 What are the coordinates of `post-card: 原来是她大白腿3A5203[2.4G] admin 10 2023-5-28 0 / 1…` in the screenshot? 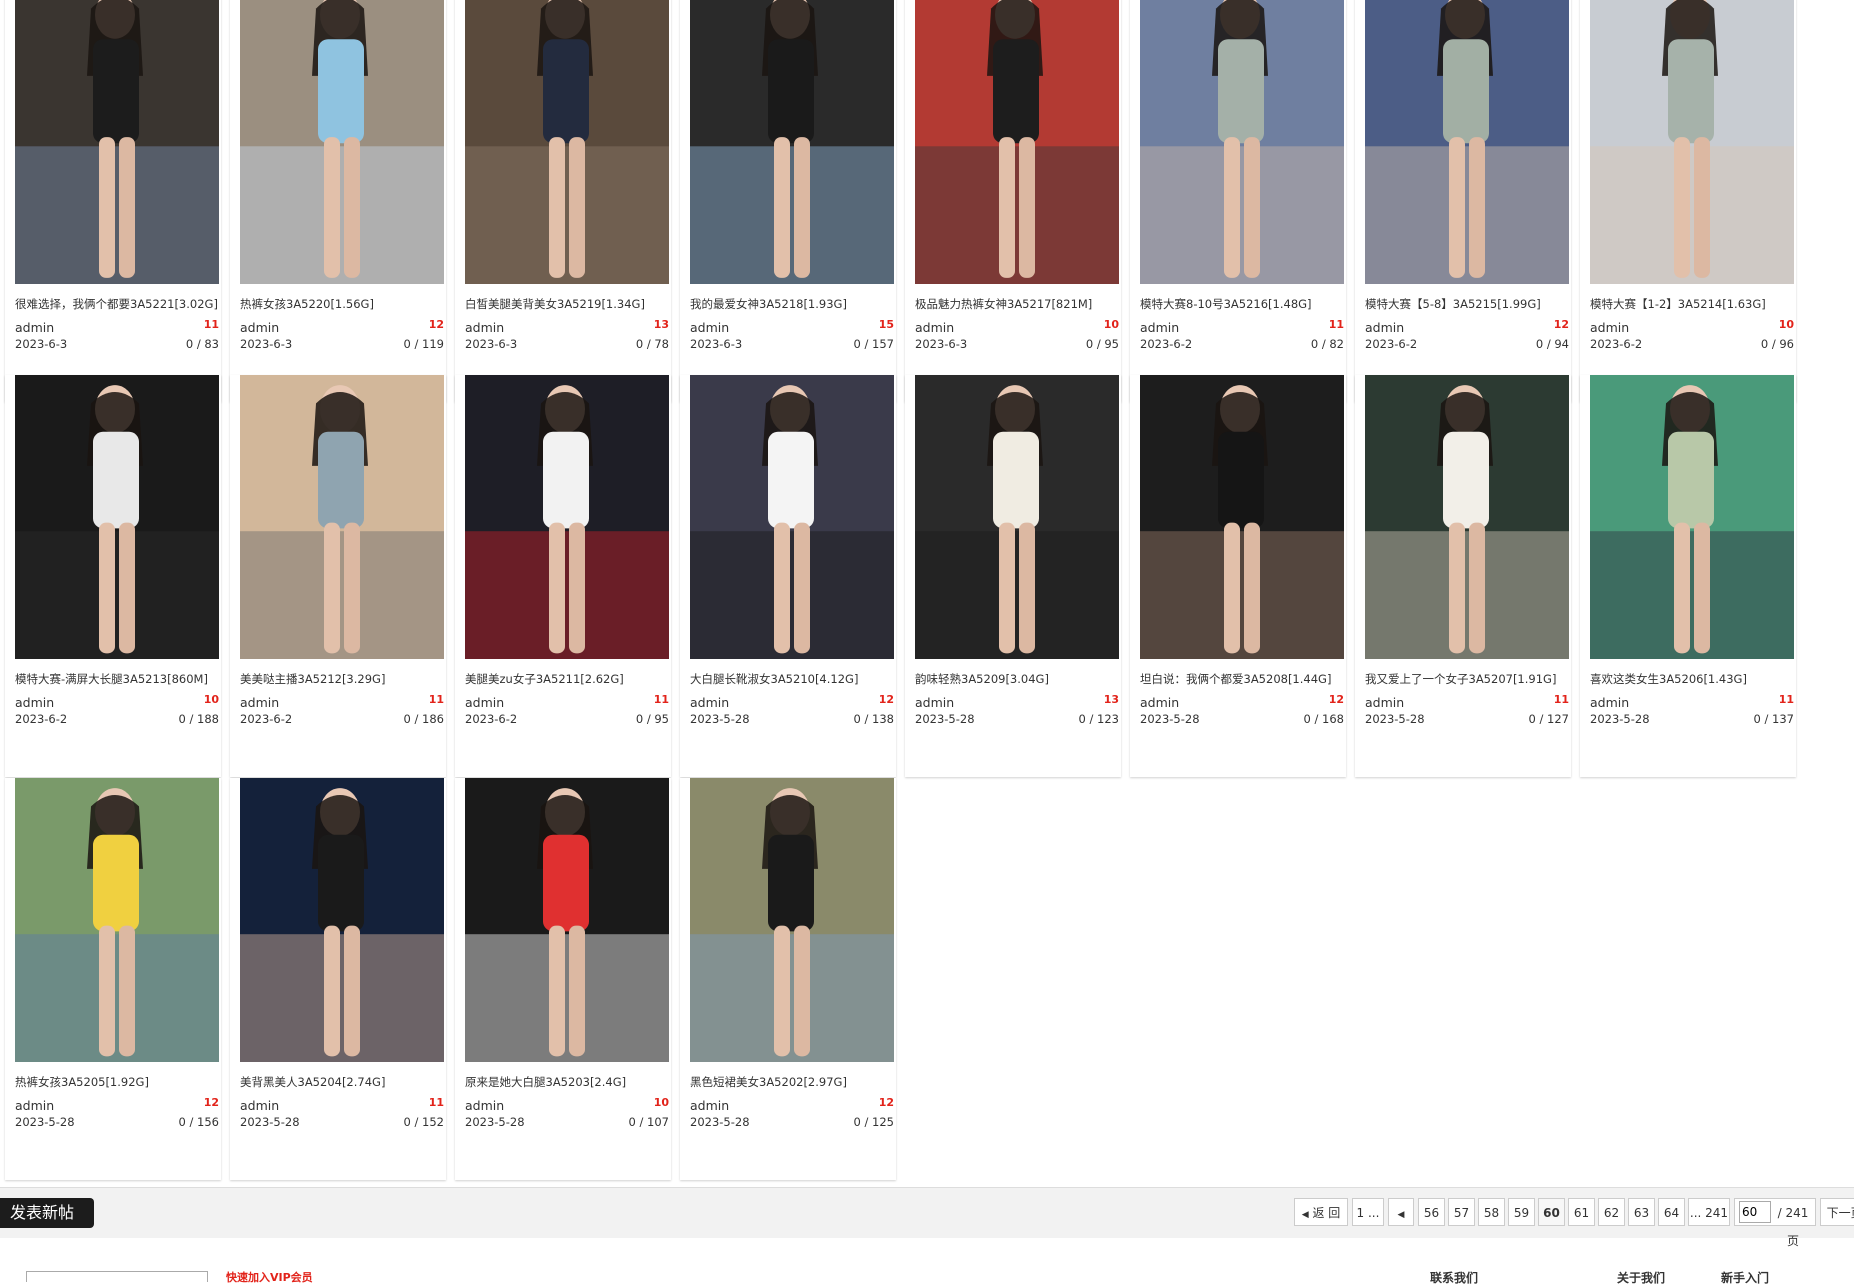 It's located at (563, 979).